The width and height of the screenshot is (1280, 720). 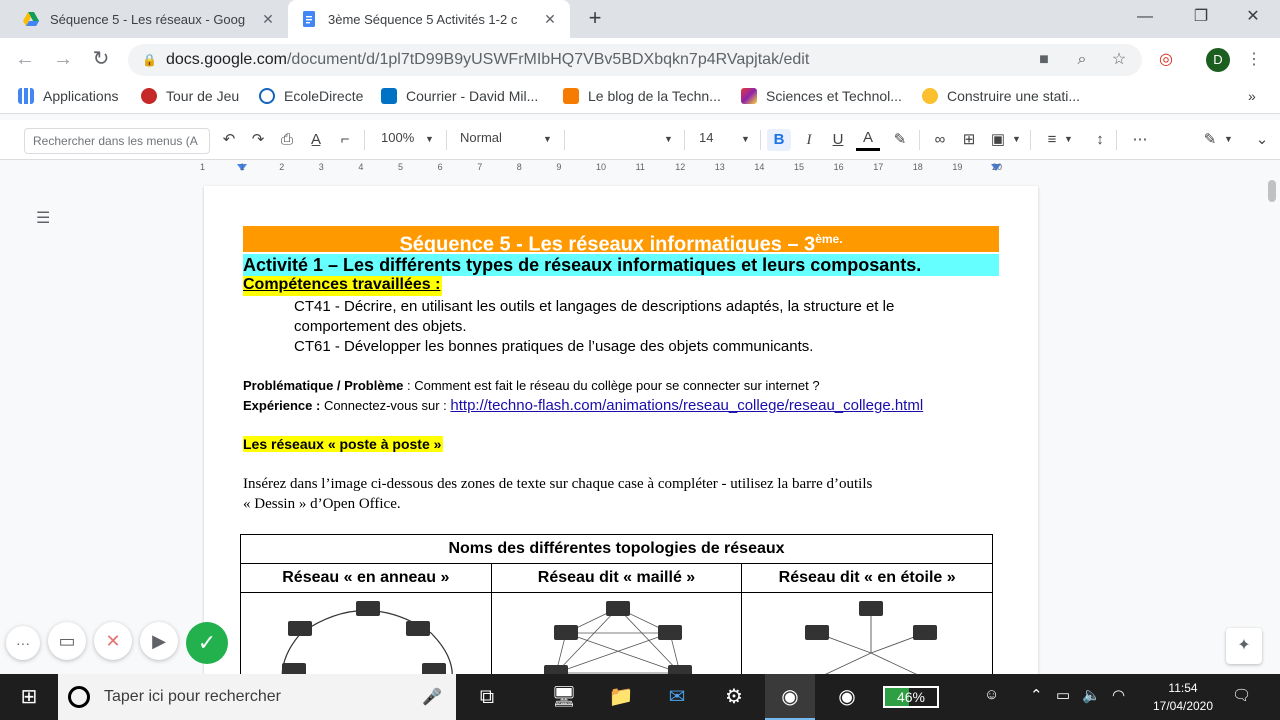 I want to click on more-icon: ⋯, so click(x=1140, y=140).